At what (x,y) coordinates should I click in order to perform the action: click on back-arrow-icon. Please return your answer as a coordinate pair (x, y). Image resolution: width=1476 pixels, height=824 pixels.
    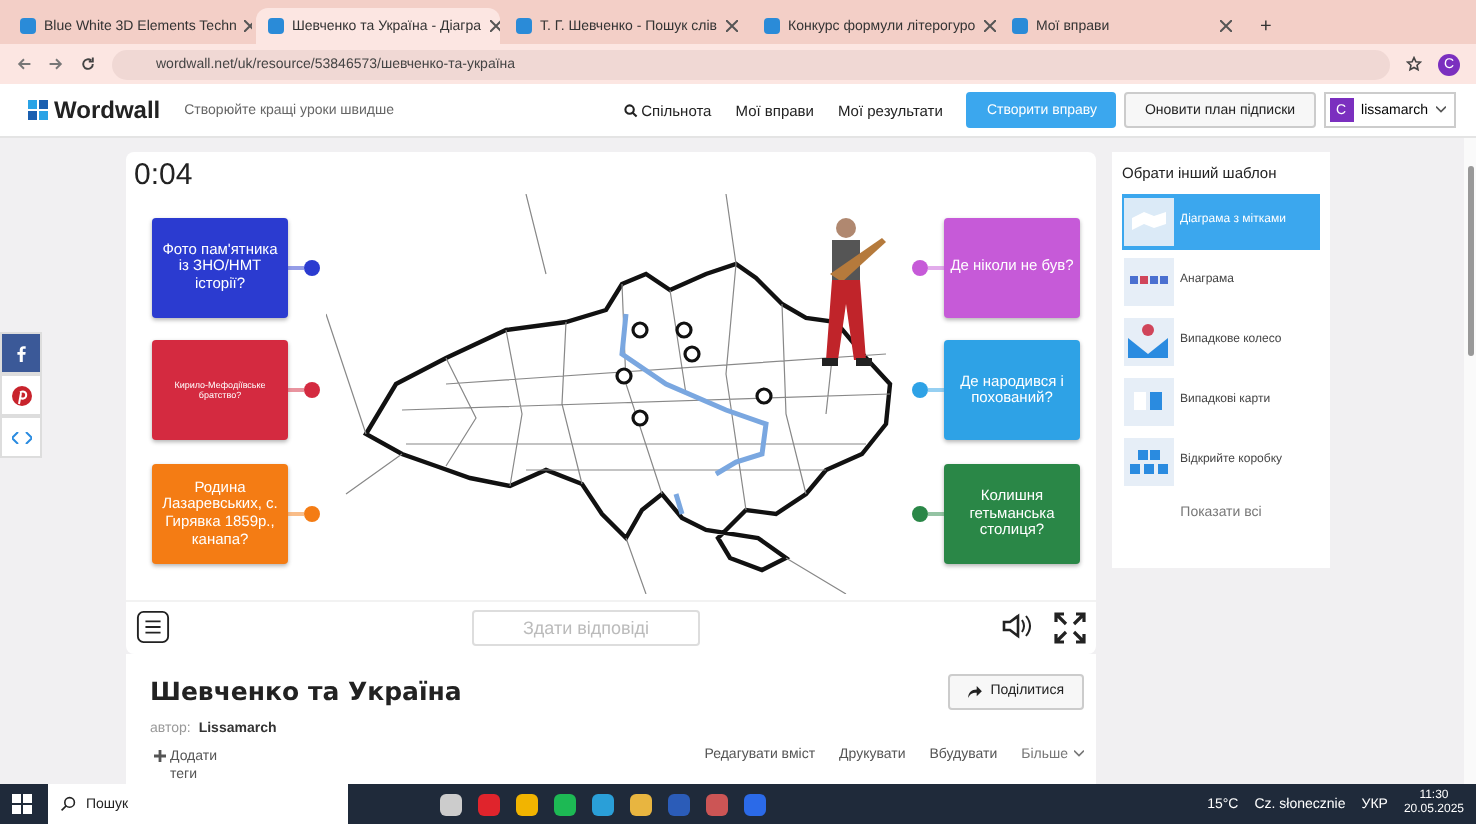
    Looking at the image, I should click on (24, 64).